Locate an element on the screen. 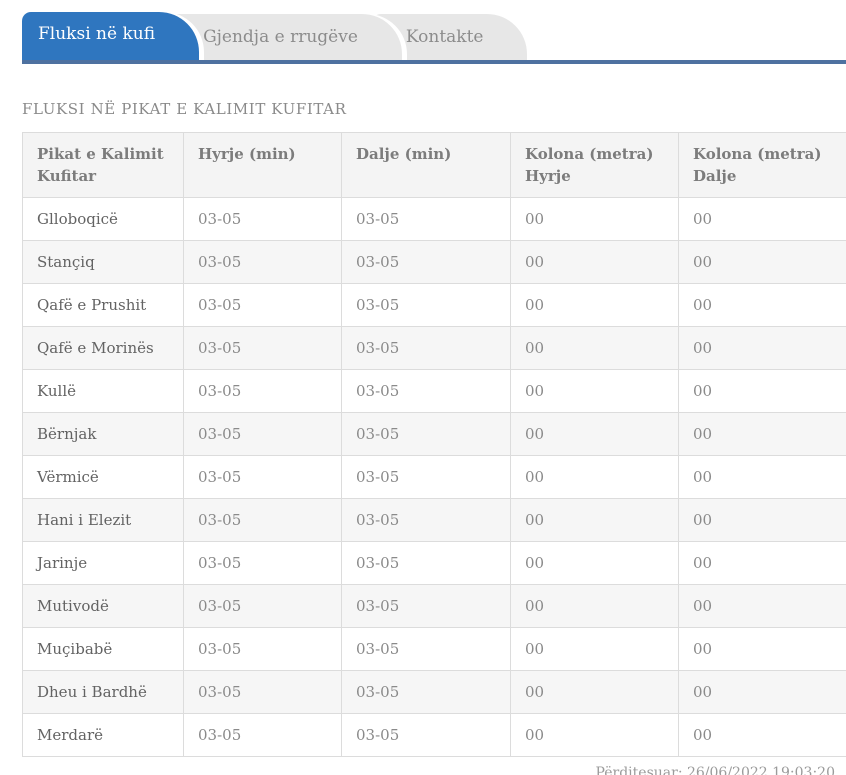  crossing-name-cell: Qafë e Morinës is located at coordinates (103, 348).